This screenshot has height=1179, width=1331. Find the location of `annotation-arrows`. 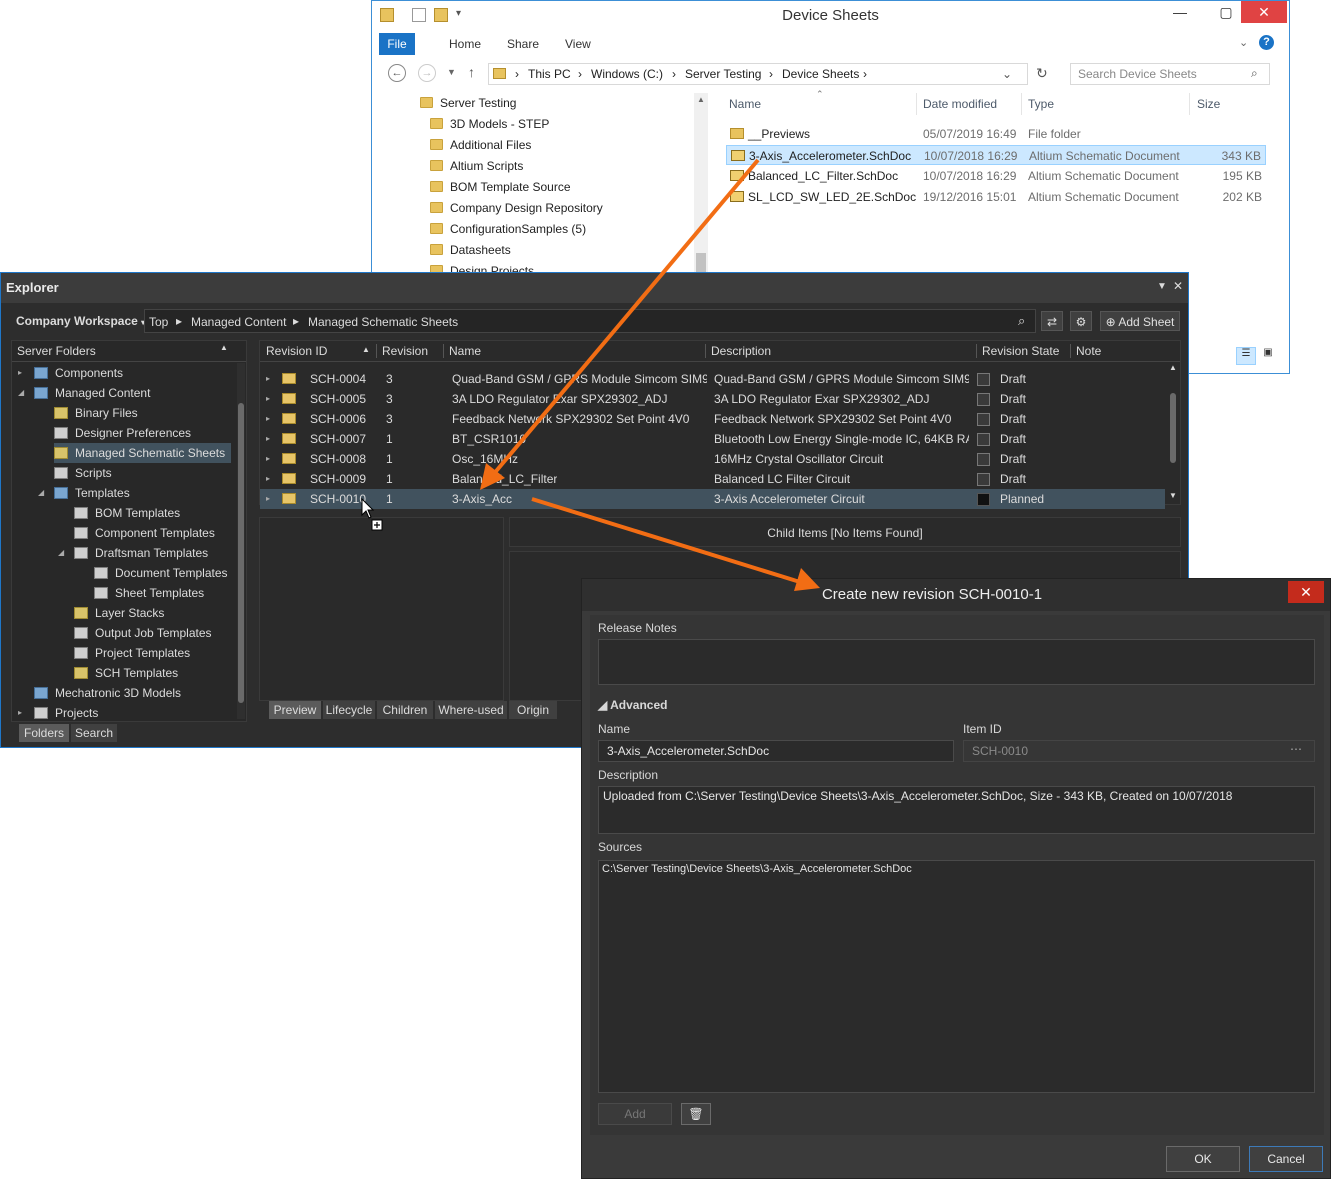

annotation-arrows is located at coordinates (650, 374).